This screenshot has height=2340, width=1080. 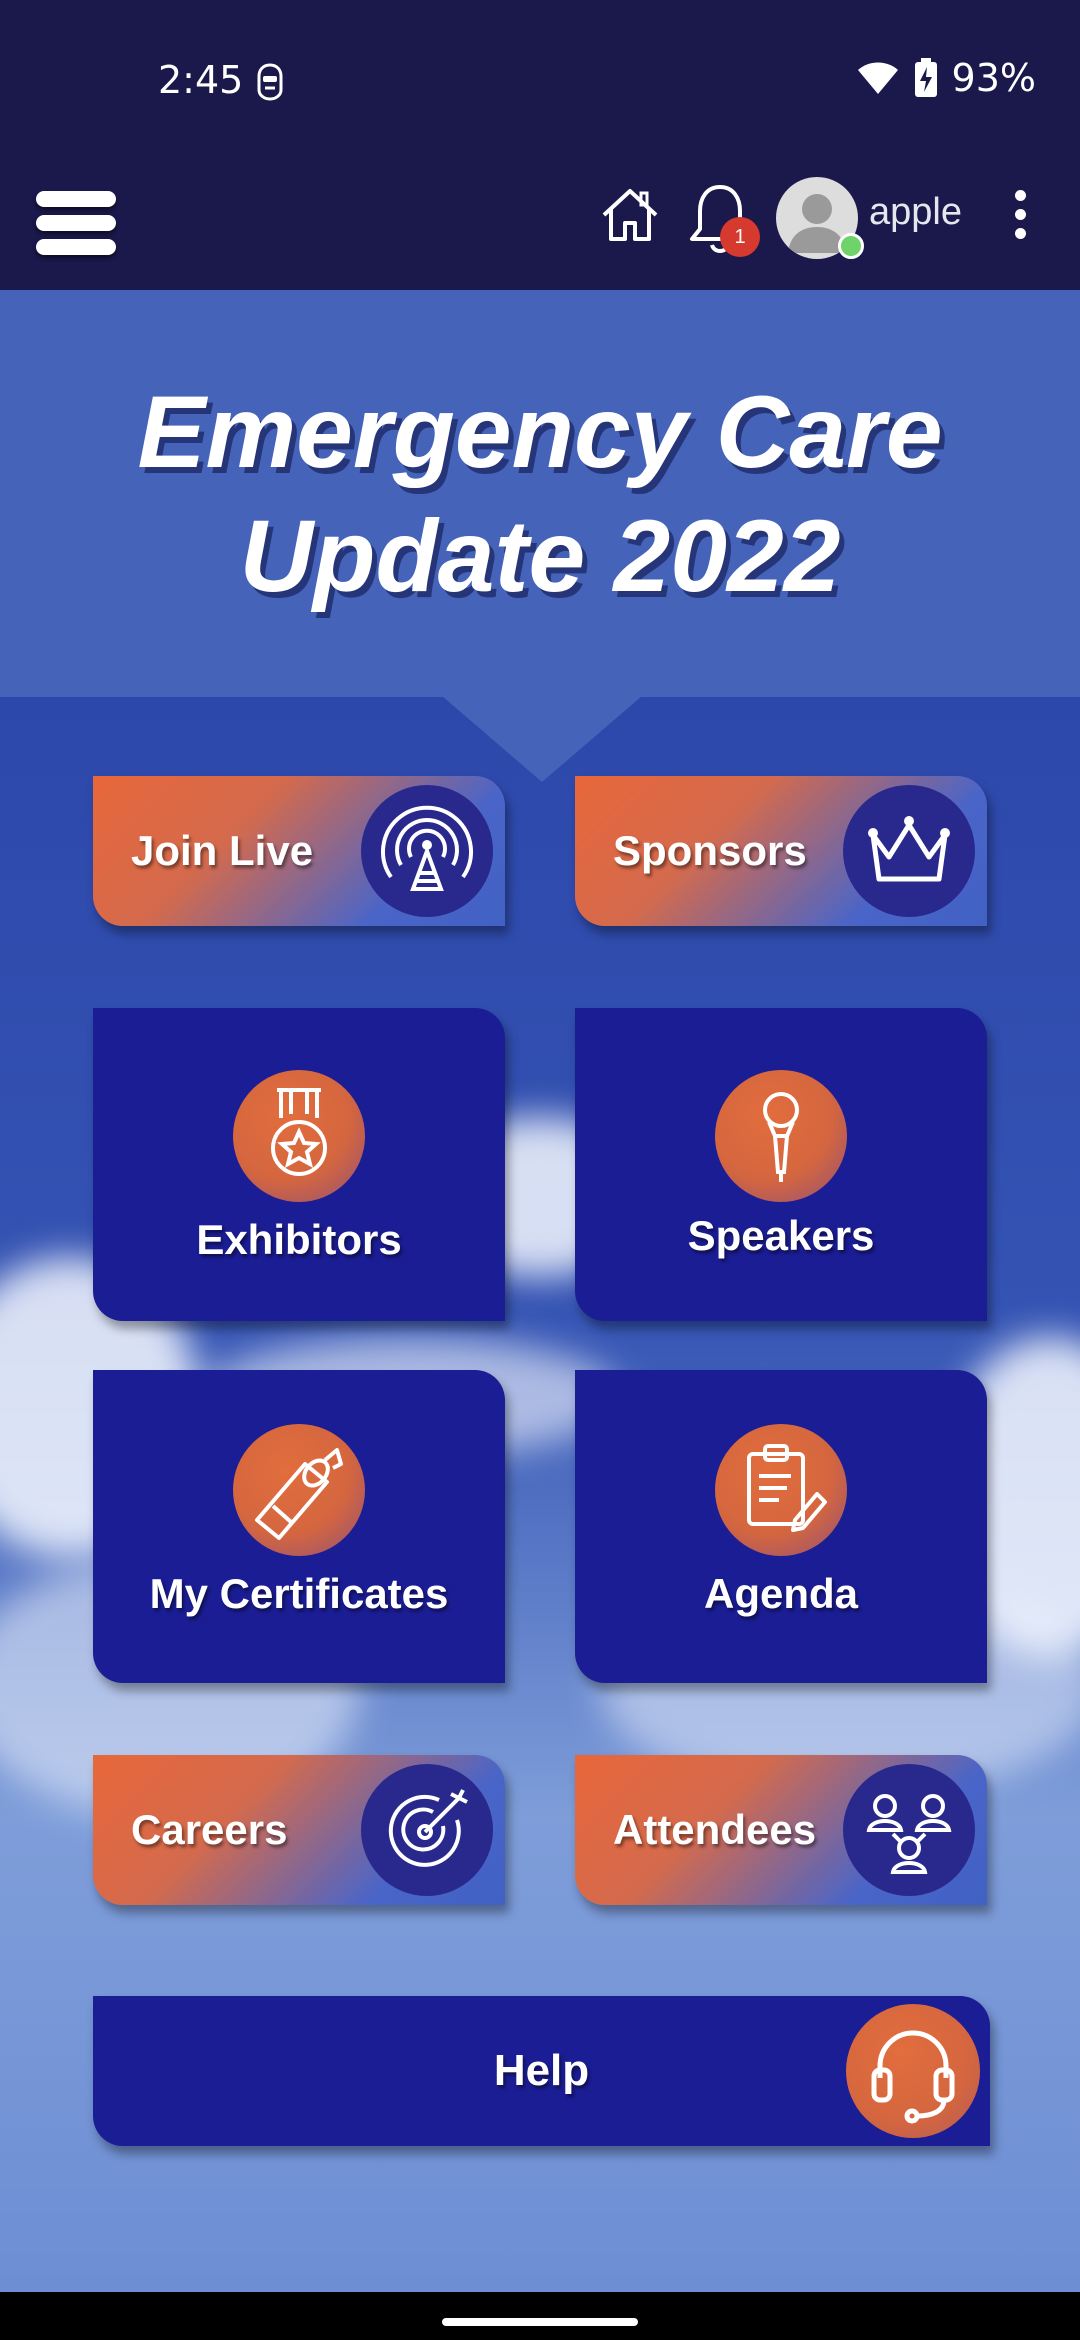 What do you see at coordinates (540, 82) in the screenshot?
I see `status-bar: 2:45 93%` at bounding box center [540, 82].